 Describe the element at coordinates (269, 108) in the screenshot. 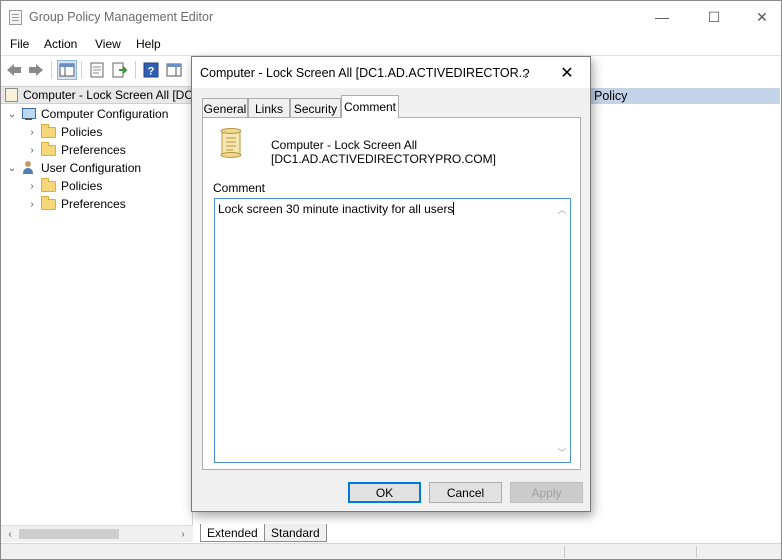

I see `tab-links: Links` at that location.